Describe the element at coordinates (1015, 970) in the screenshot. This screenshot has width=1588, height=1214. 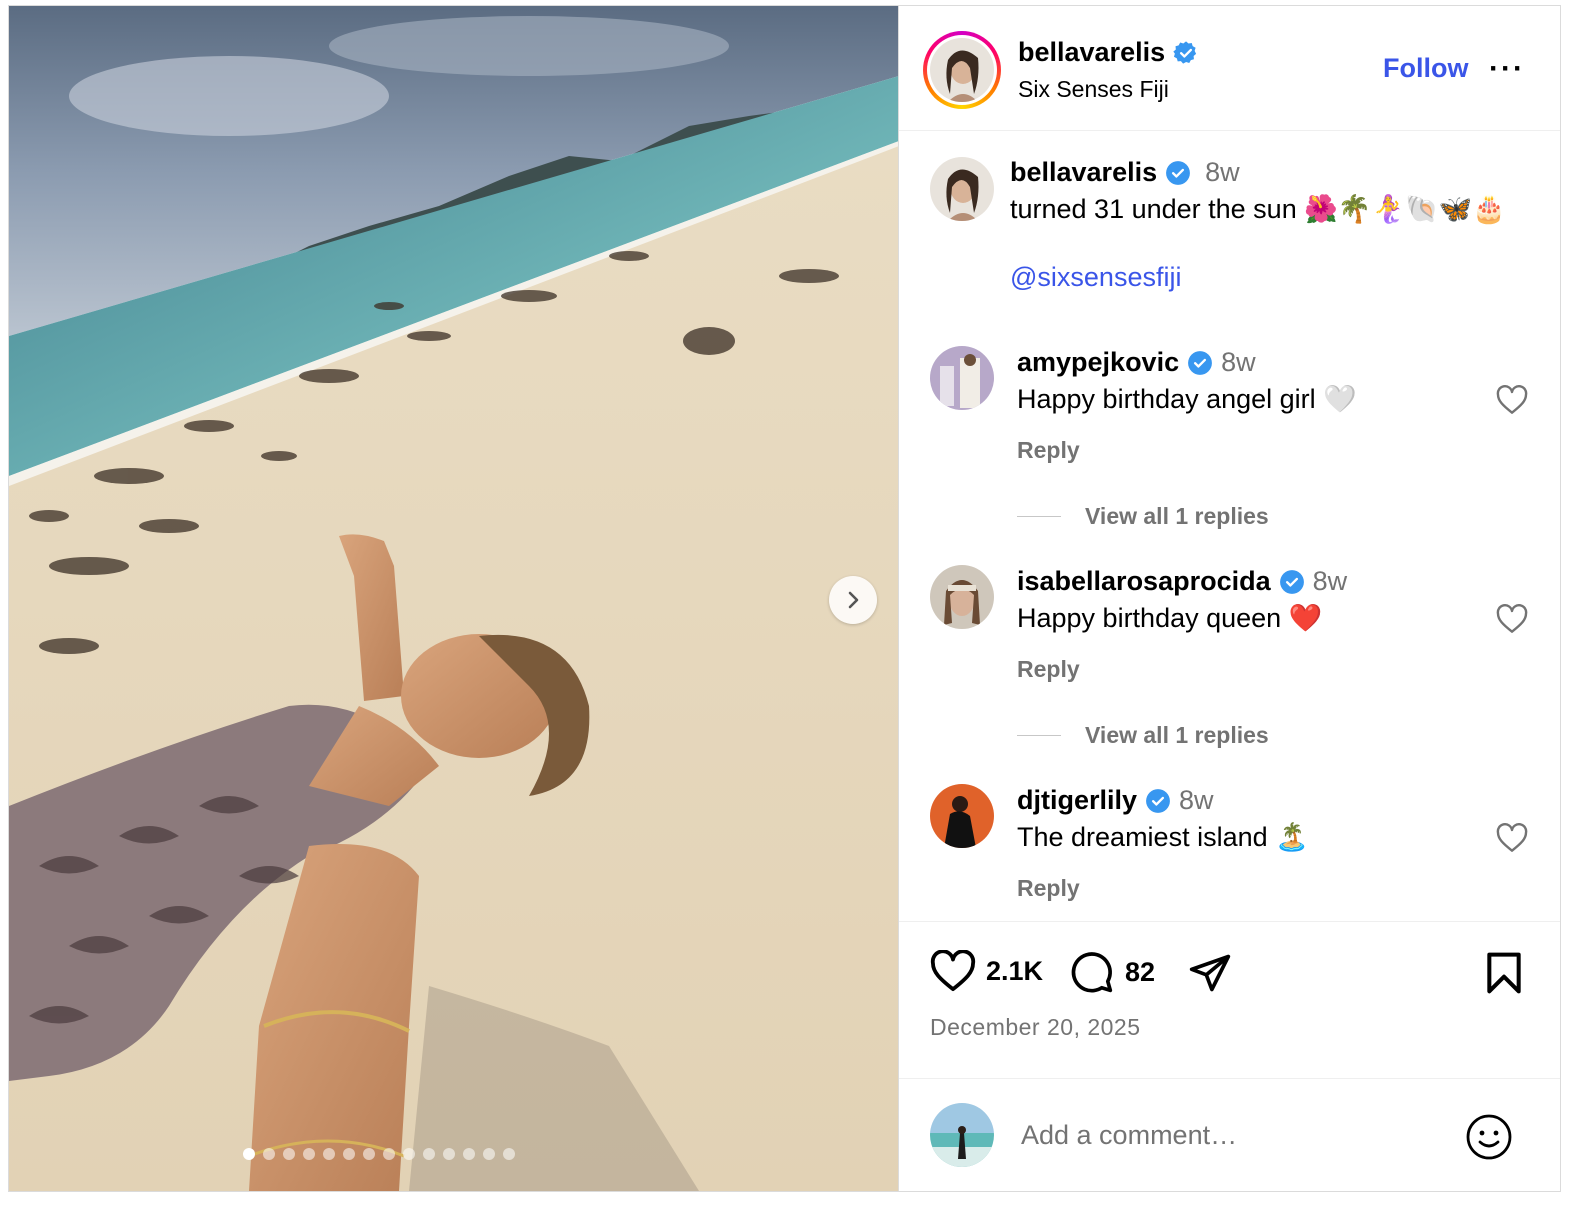
I see `like-count: 2.1K` at that location.